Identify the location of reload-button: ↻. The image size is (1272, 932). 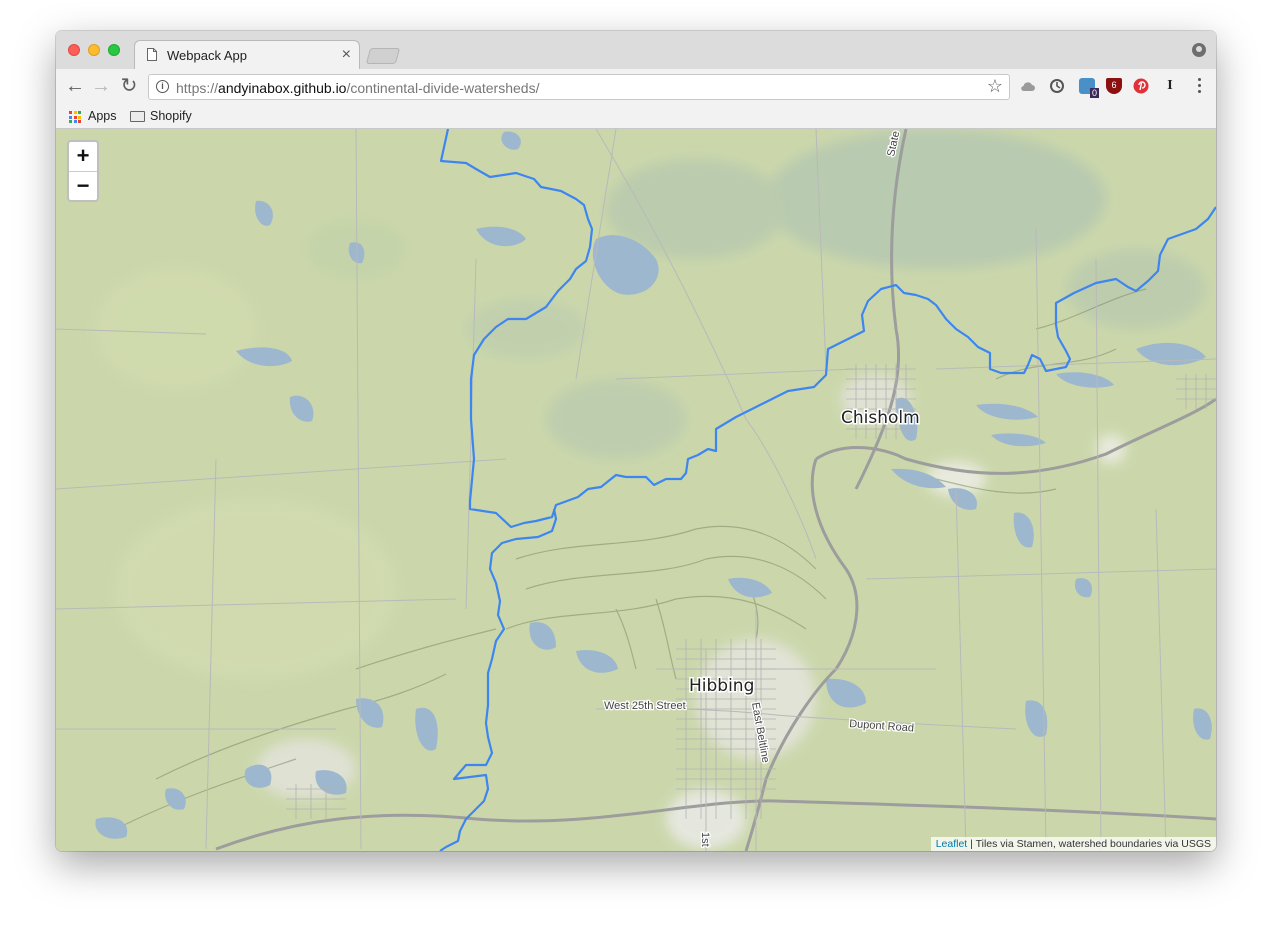
(129, 86).